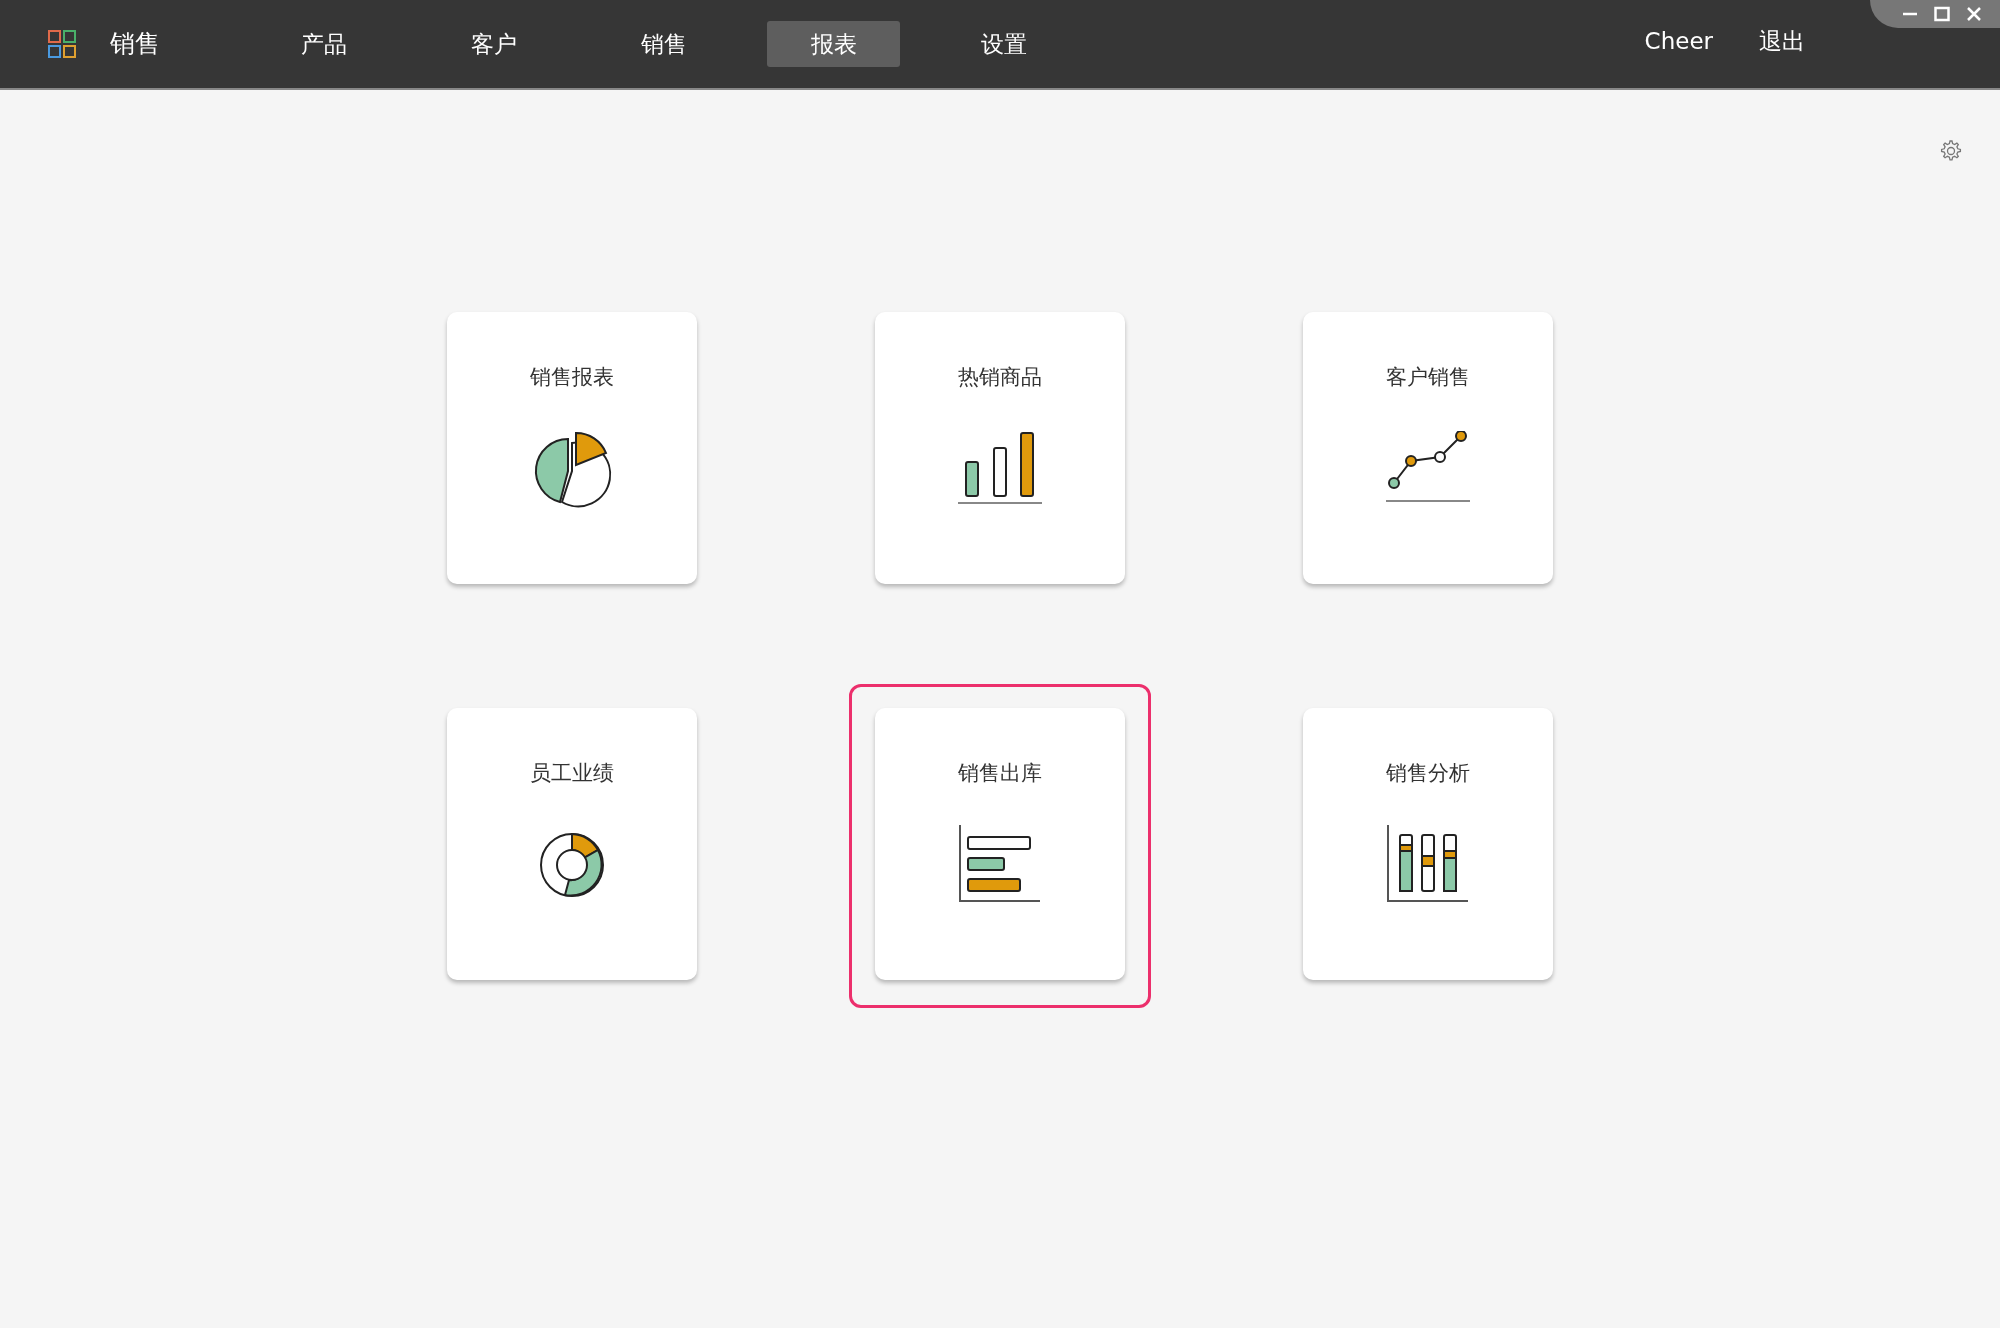 This screenshot has height=1328, width=2000. Describe the element at coordinates (1428, 448) in the screenshot. I see `report-card: 客户销售` at that location.